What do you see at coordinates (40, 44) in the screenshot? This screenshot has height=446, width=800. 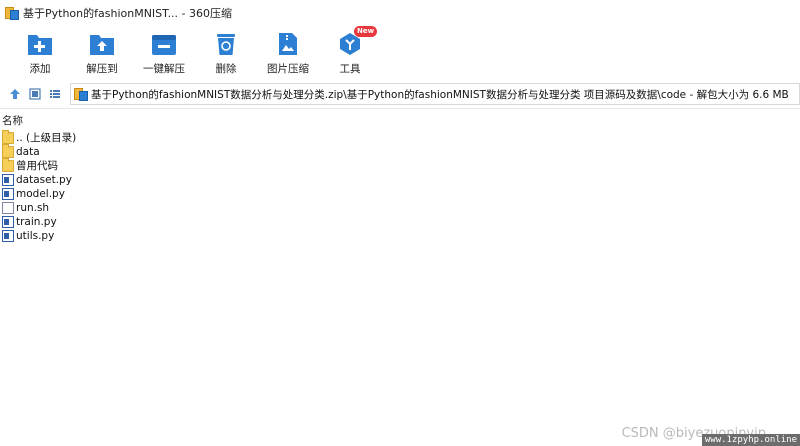 I see `add-icon` at bounding box center [40, 44].